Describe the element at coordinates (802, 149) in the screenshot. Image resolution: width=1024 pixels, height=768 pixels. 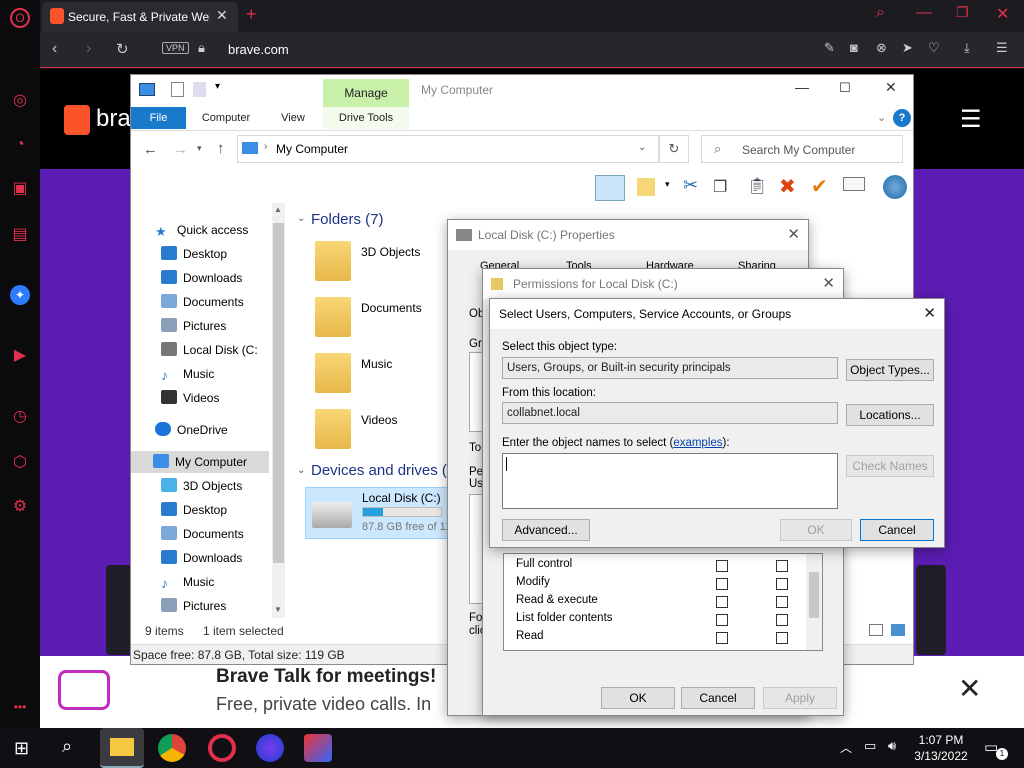
I see `search-box: ⌕ Search My Computer` at that location.